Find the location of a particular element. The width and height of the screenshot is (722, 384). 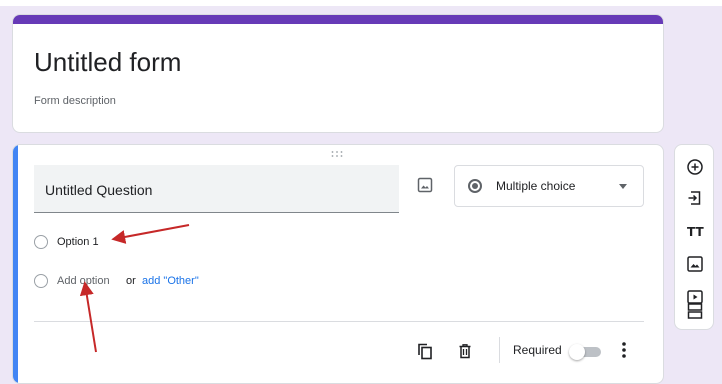

add-image-button is located at coordinates (425, 185).